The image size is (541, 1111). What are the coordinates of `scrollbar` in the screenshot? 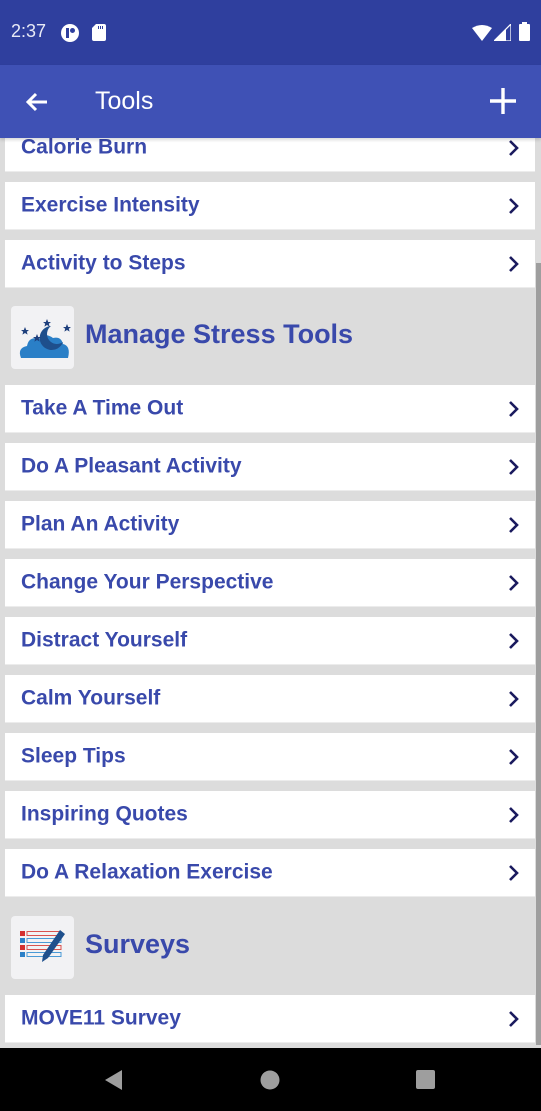 It's located at (538, 654).